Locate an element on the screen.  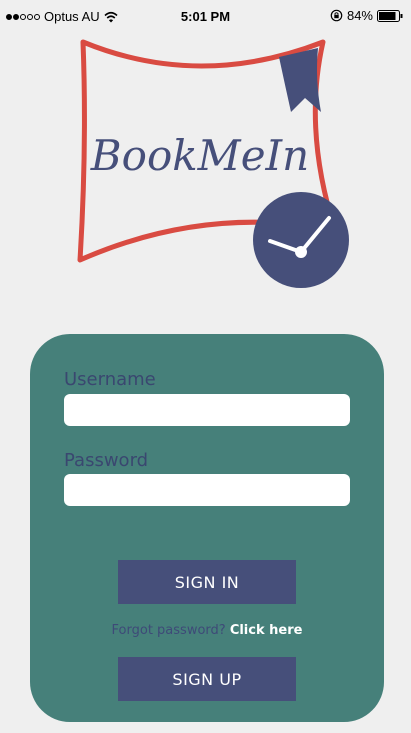
bookmark-icon is located at coordinates (300, 80).